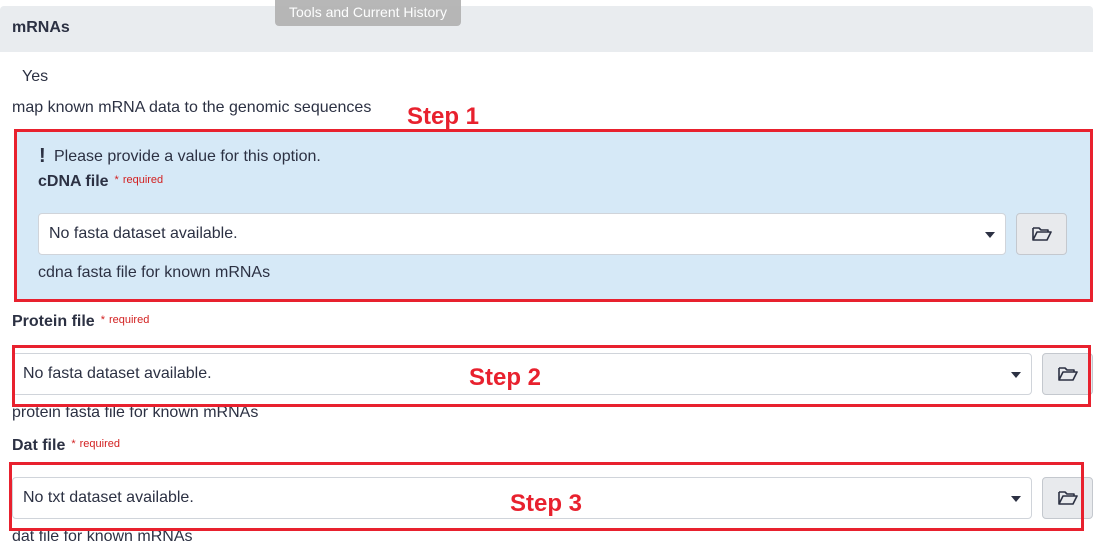  What do you see at coordinates (546, 503) in the screenshot?
I see `step3-annotation-label: Step 3` at bounding box center [546, 503].